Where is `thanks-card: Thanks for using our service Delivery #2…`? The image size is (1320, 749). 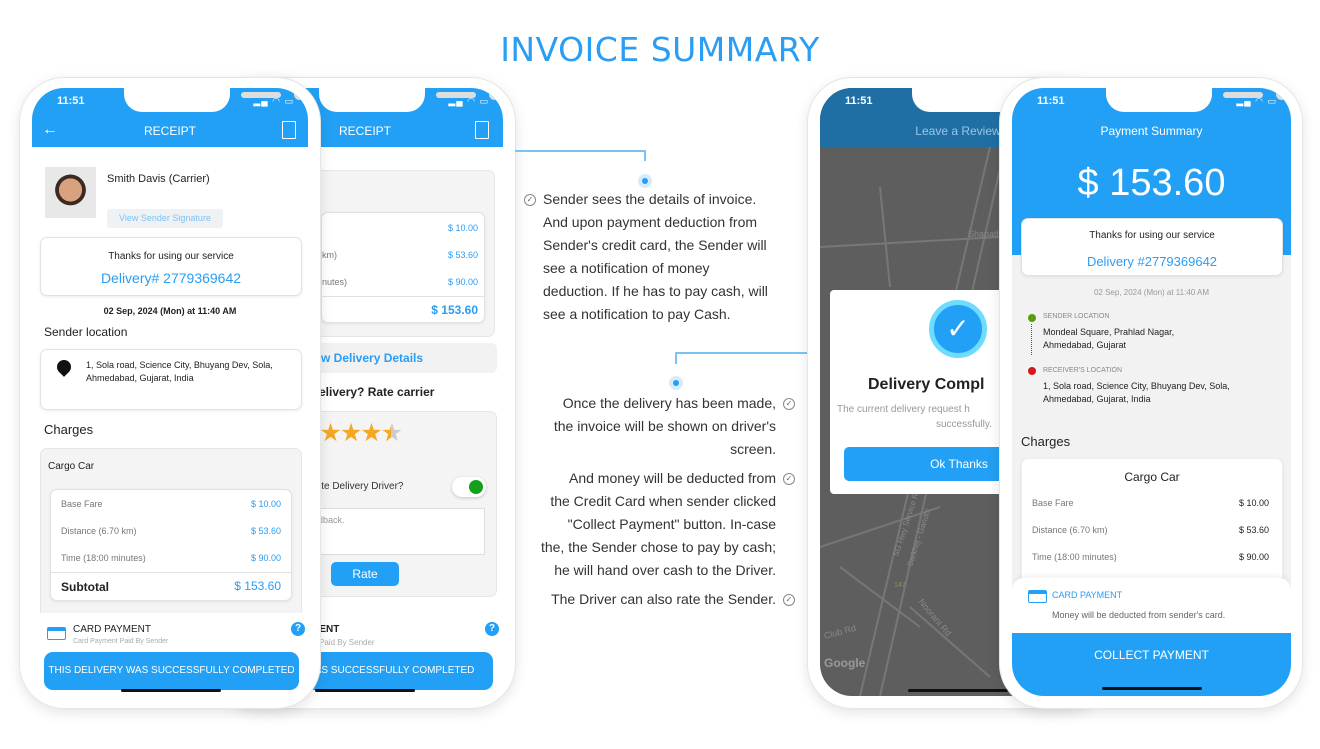 thanks-card: Thanks for using our service Delivery #2… is located at coordinates (1152, 247).